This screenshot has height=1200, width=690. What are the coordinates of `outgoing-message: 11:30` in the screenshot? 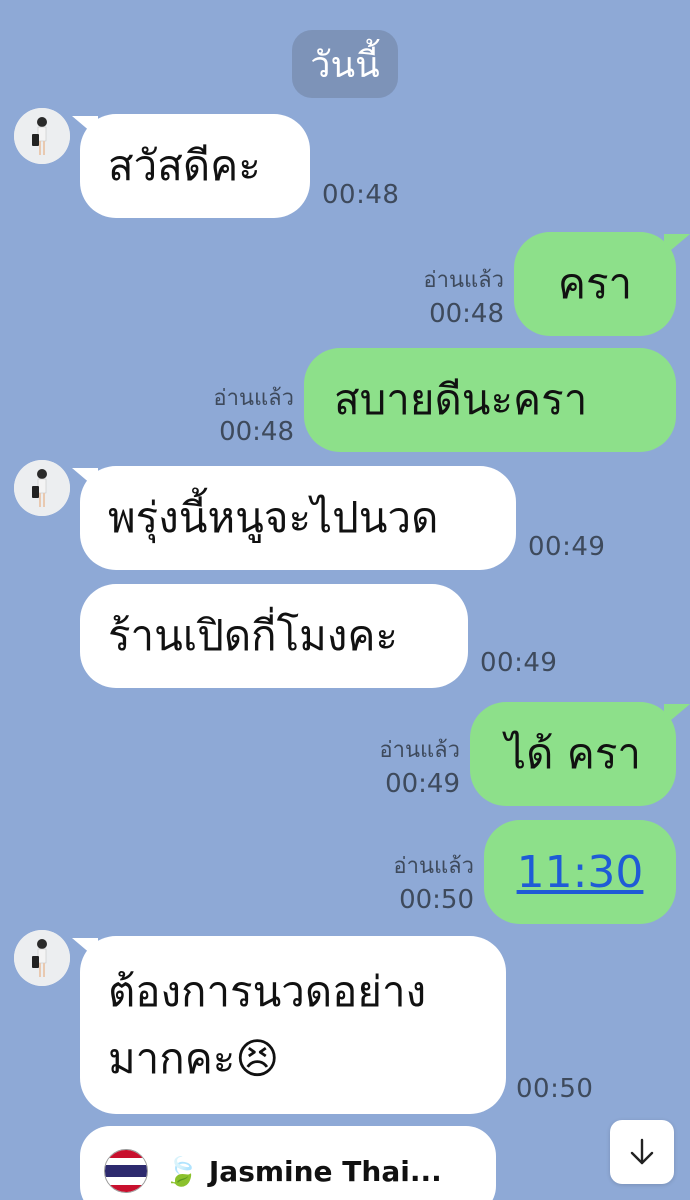 It's located at (580, 872).